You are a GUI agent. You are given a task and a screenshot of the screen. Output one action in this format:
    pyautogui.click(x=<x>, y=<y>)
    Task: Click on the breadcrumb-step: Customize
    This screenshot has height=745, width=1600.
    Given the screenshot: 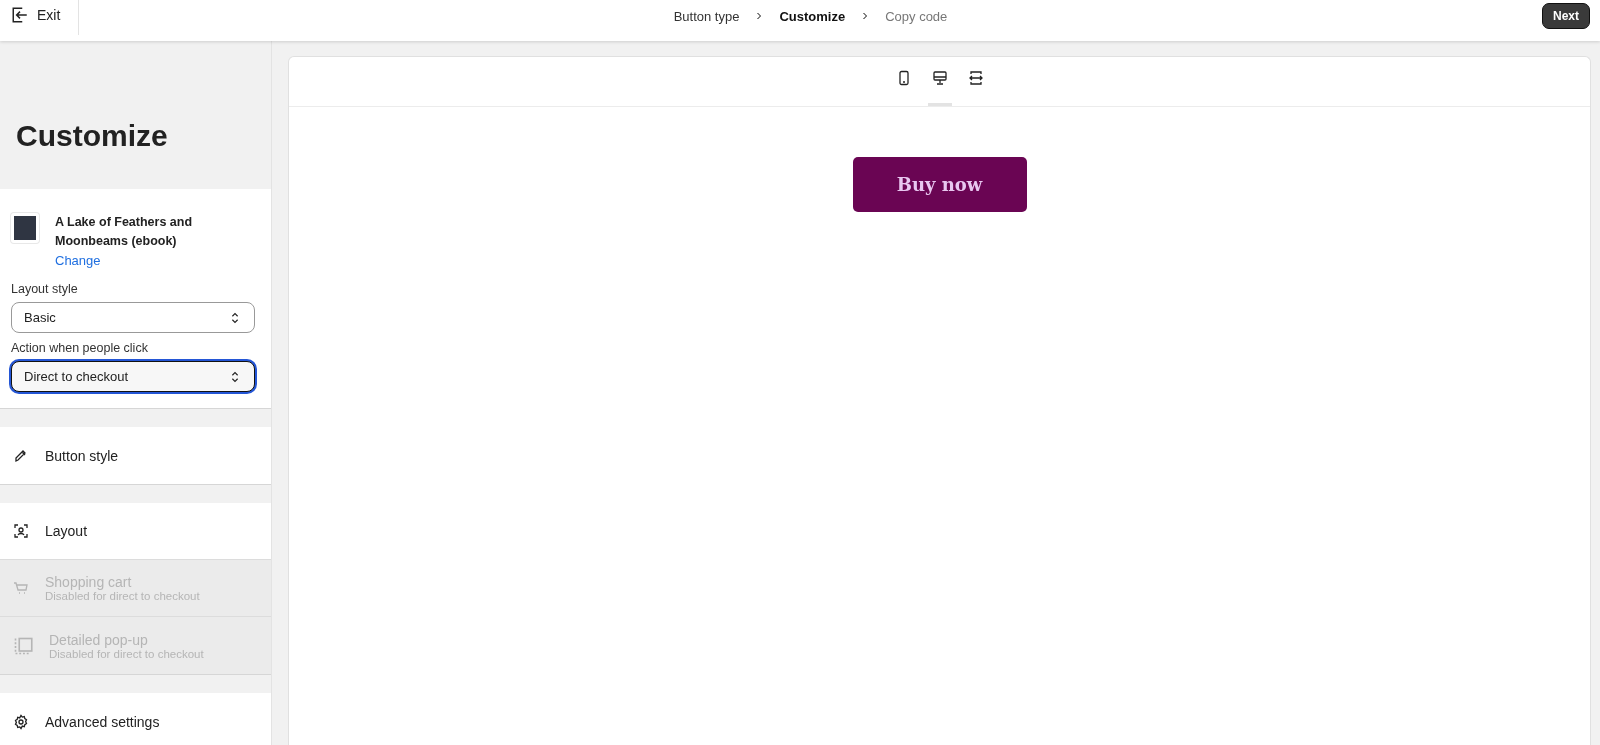 What is the action you would take?
    pyautogui.click(x=812, y=16)
    